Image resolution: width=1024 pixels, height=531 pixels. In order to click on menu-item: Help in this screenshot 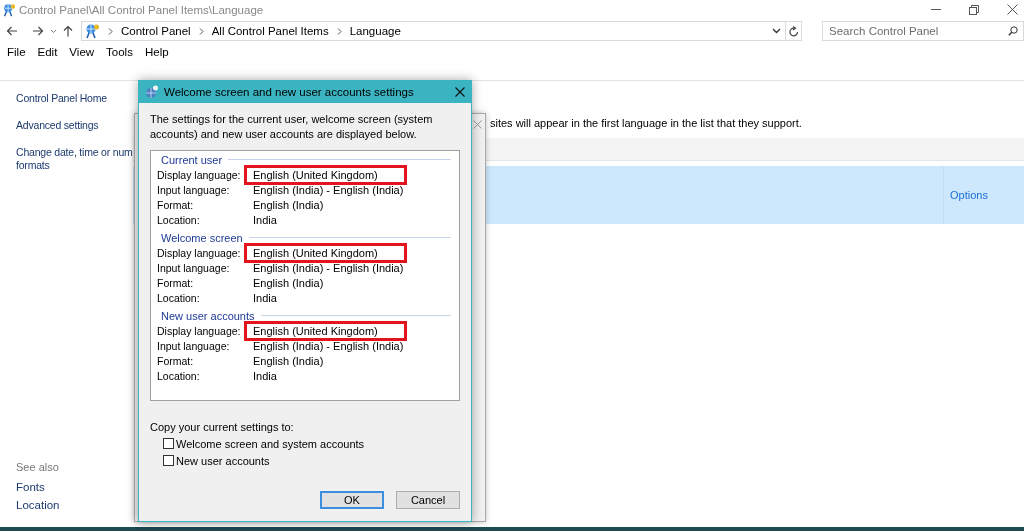, I will do `click(156, 54)`.